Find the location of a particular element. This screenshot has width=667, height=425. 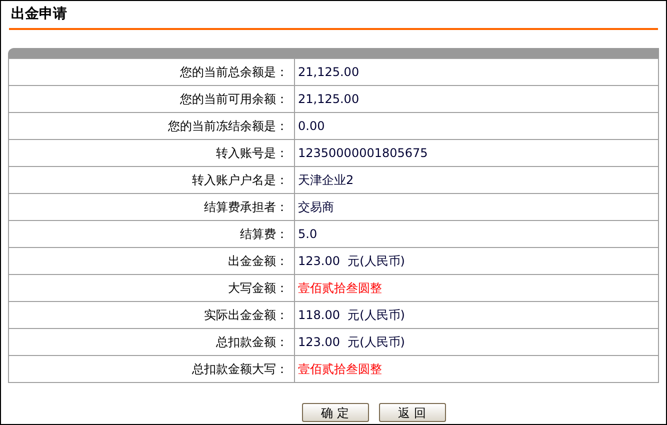

field-label: 您的当前总余额是： is located at coordinates (151, 72).